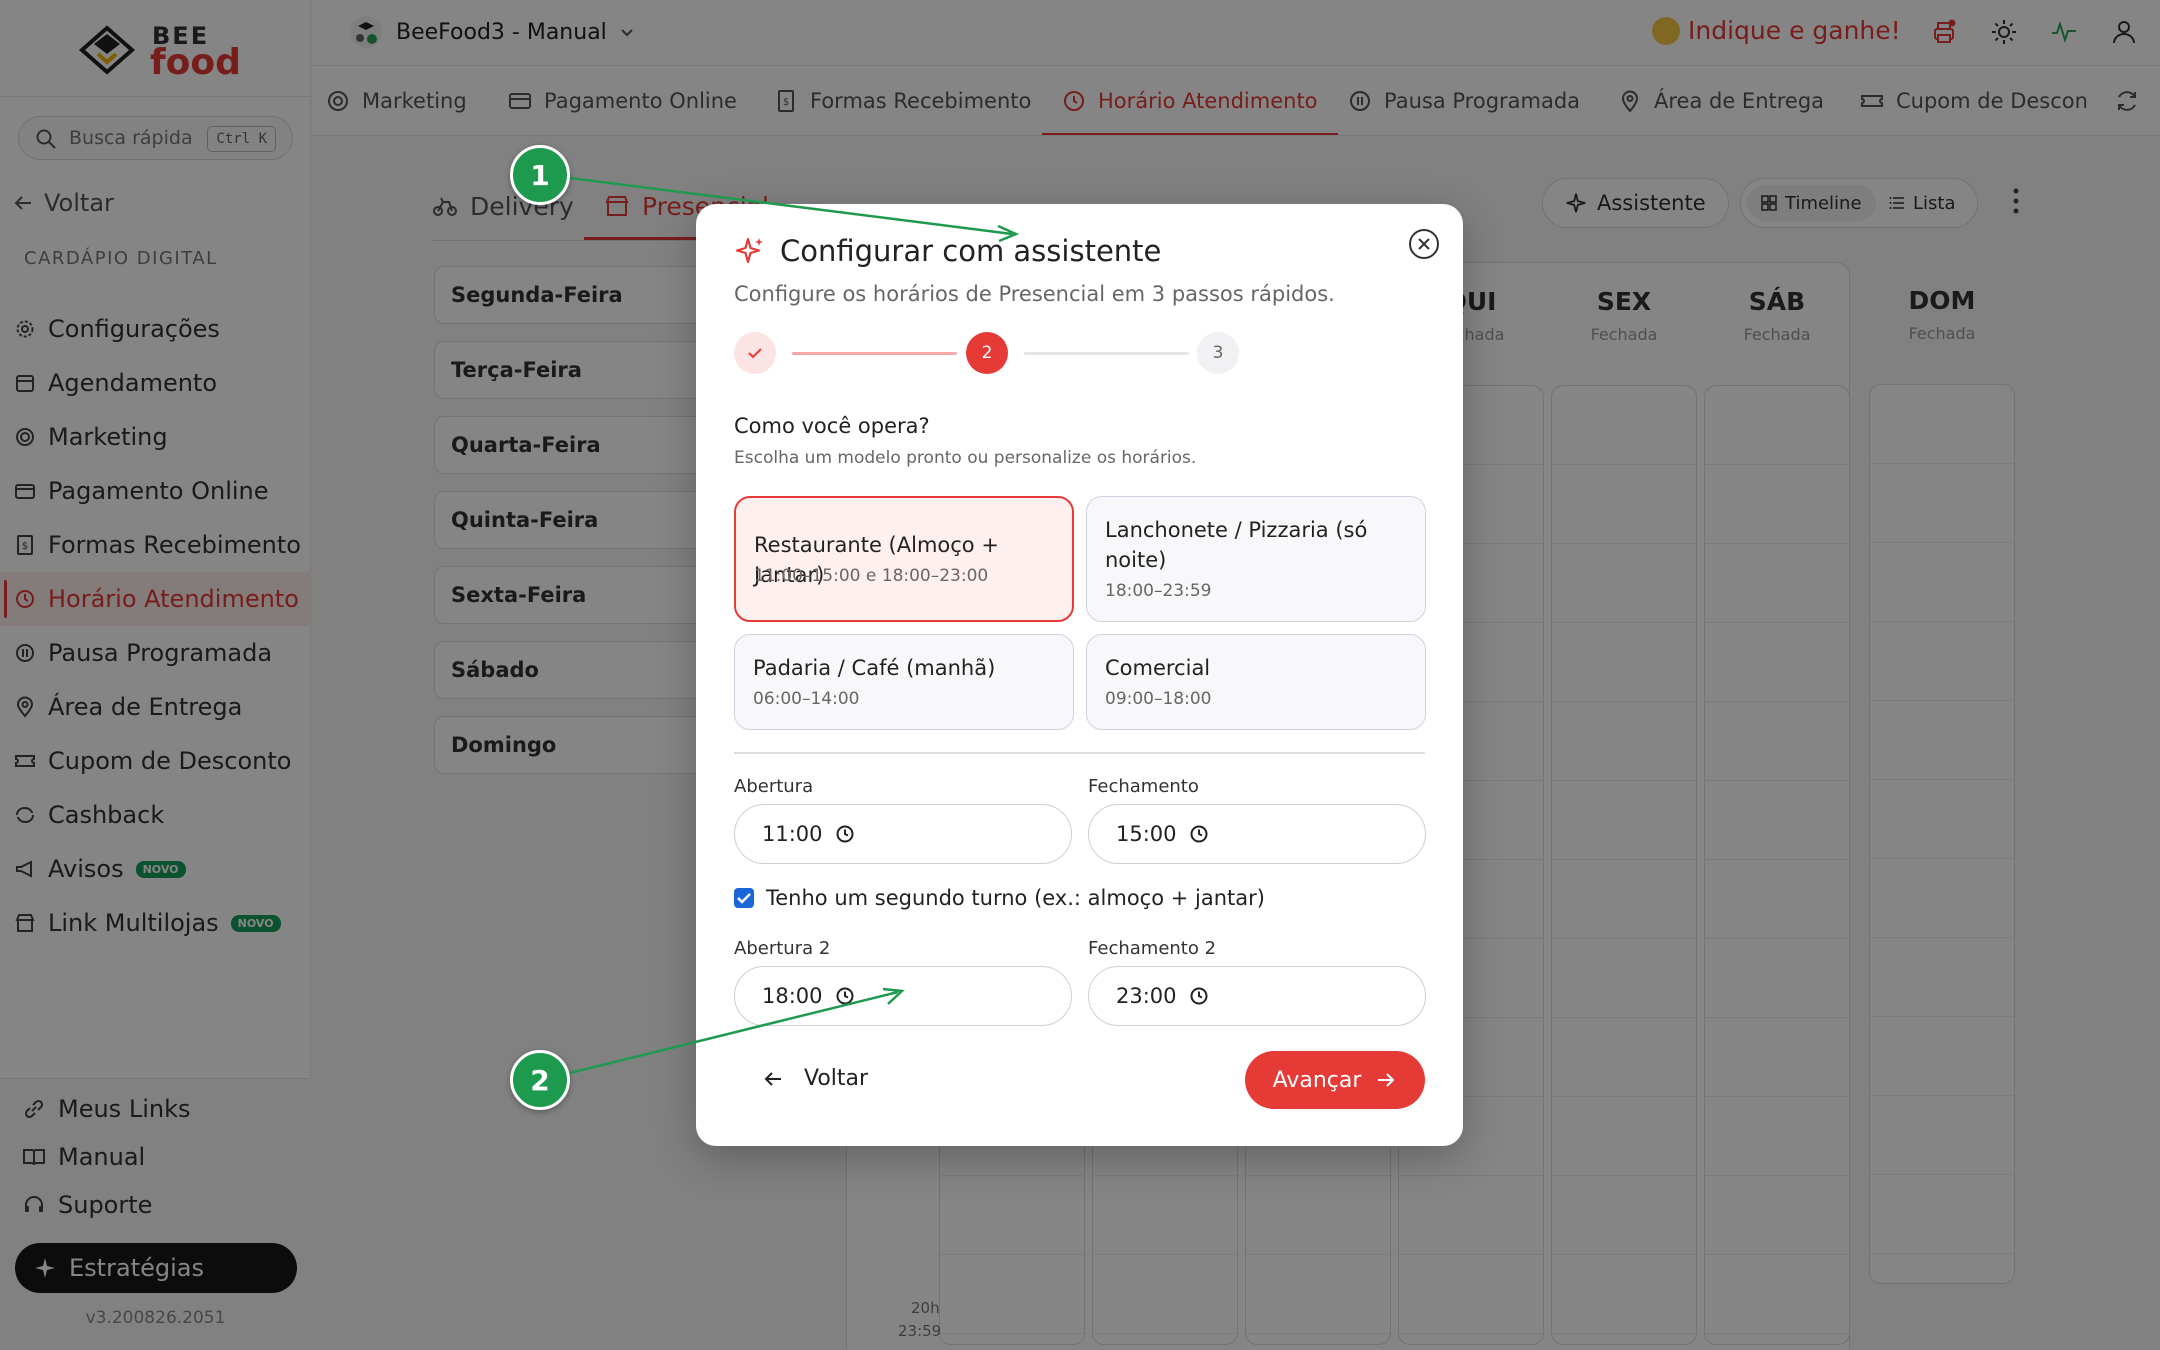  Describe the element at coordinates (1079, 753) in the screenshot. I see `dialog-divider` at that location.